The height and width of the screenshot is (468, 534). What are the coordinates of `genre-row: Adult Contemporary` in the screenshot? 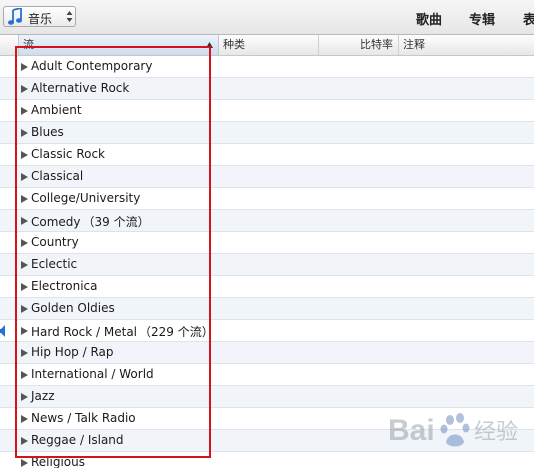 It's located at (267, 67).